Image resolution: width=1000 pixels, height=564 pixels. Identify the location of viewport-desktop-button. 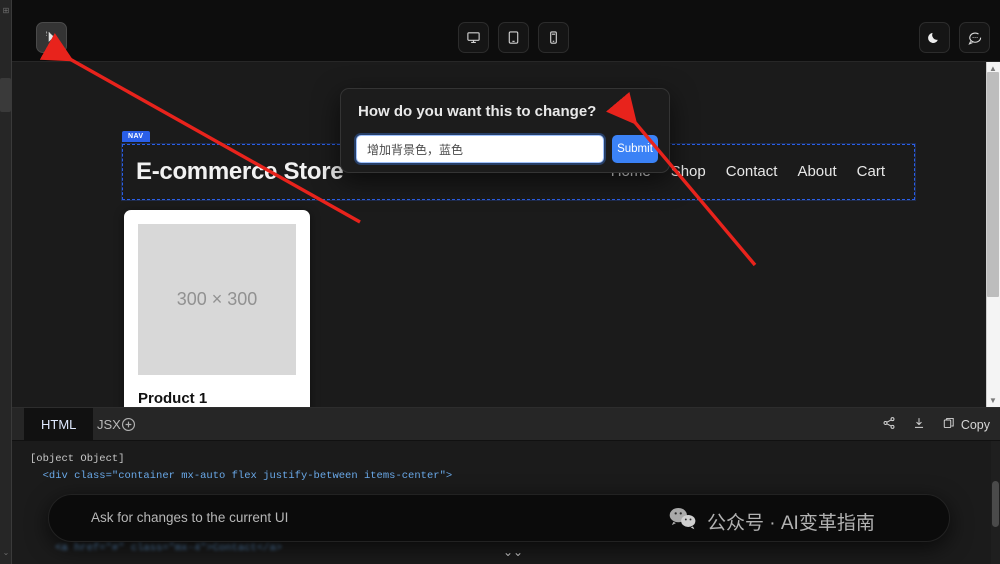
(473, 37).